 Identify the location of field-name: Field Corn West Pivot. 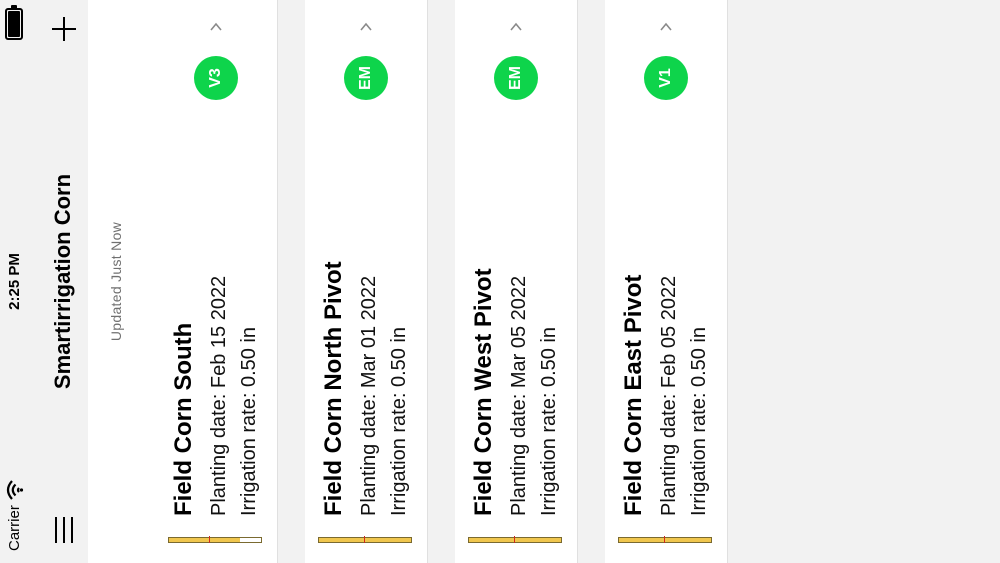
(483, 392).